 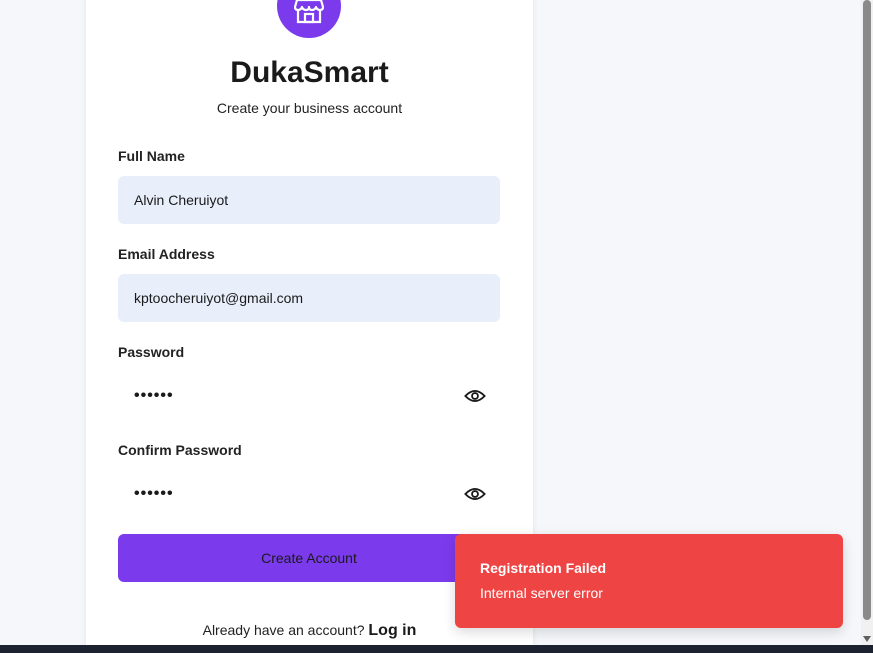 What do you see at coordinates (309, 494) in the screenshot?
I see `confirm-password-input: ••••••` at bounding box center [309, 494].